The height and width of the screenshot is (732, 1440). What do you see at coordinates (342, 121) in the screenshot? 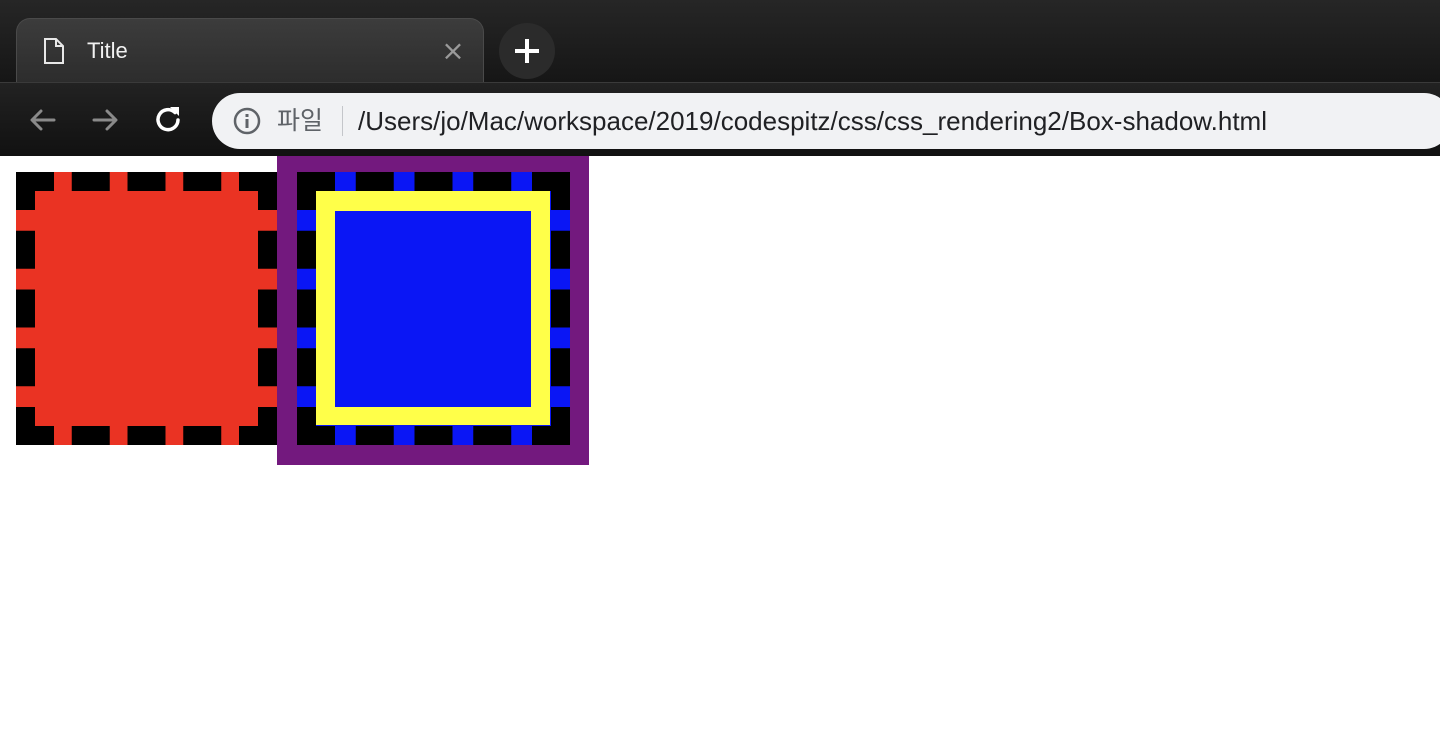
I see `address-divider` at bounding box center [342, 121].